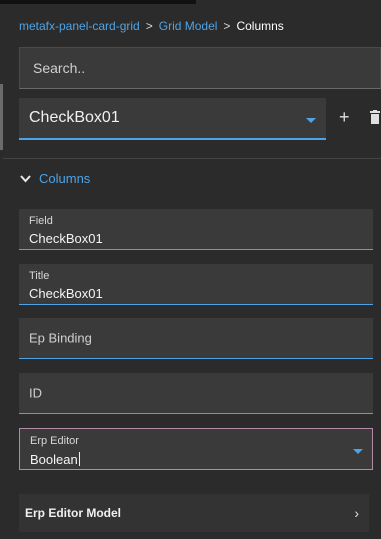 Image resolution: width=381 pixels, height=539 pixels. What do you see at coordinates (98, 2) in the screenshot?
I see `top-bar` at bounding box center [98, 2].